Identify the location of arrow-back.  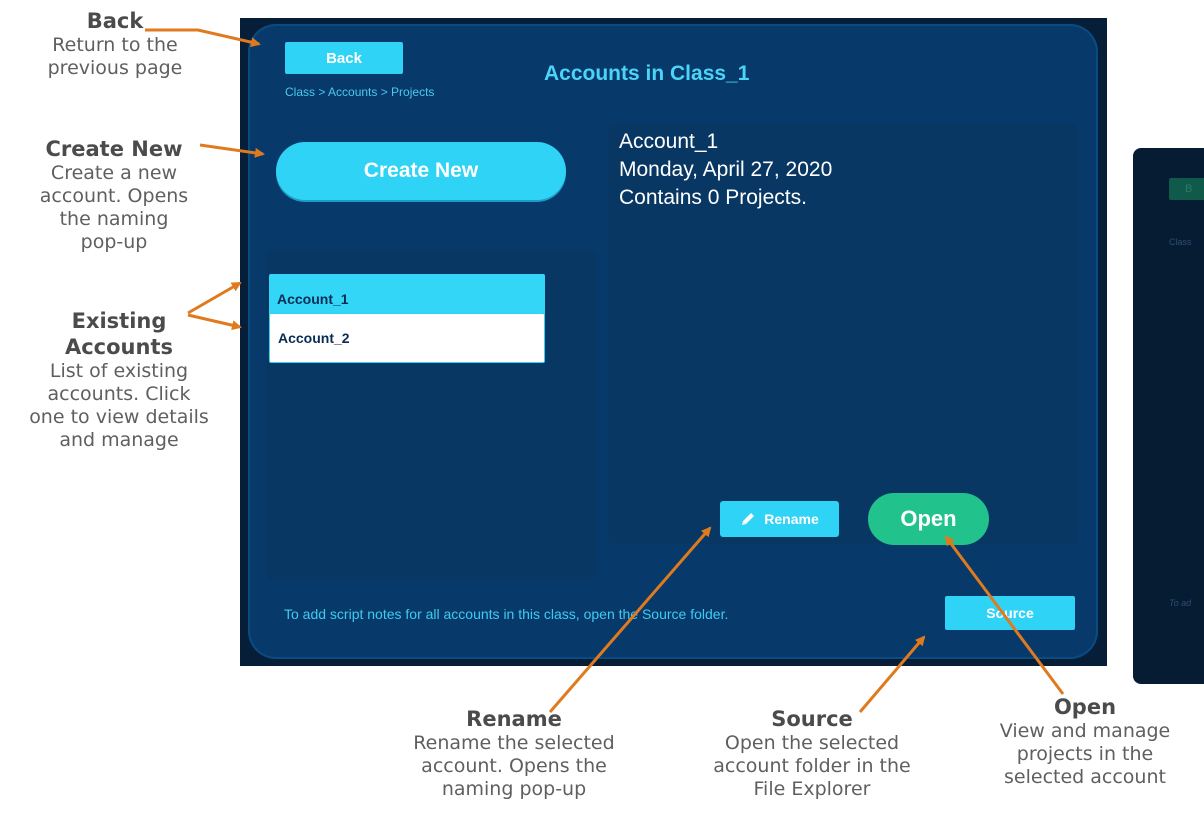
(203, 38).